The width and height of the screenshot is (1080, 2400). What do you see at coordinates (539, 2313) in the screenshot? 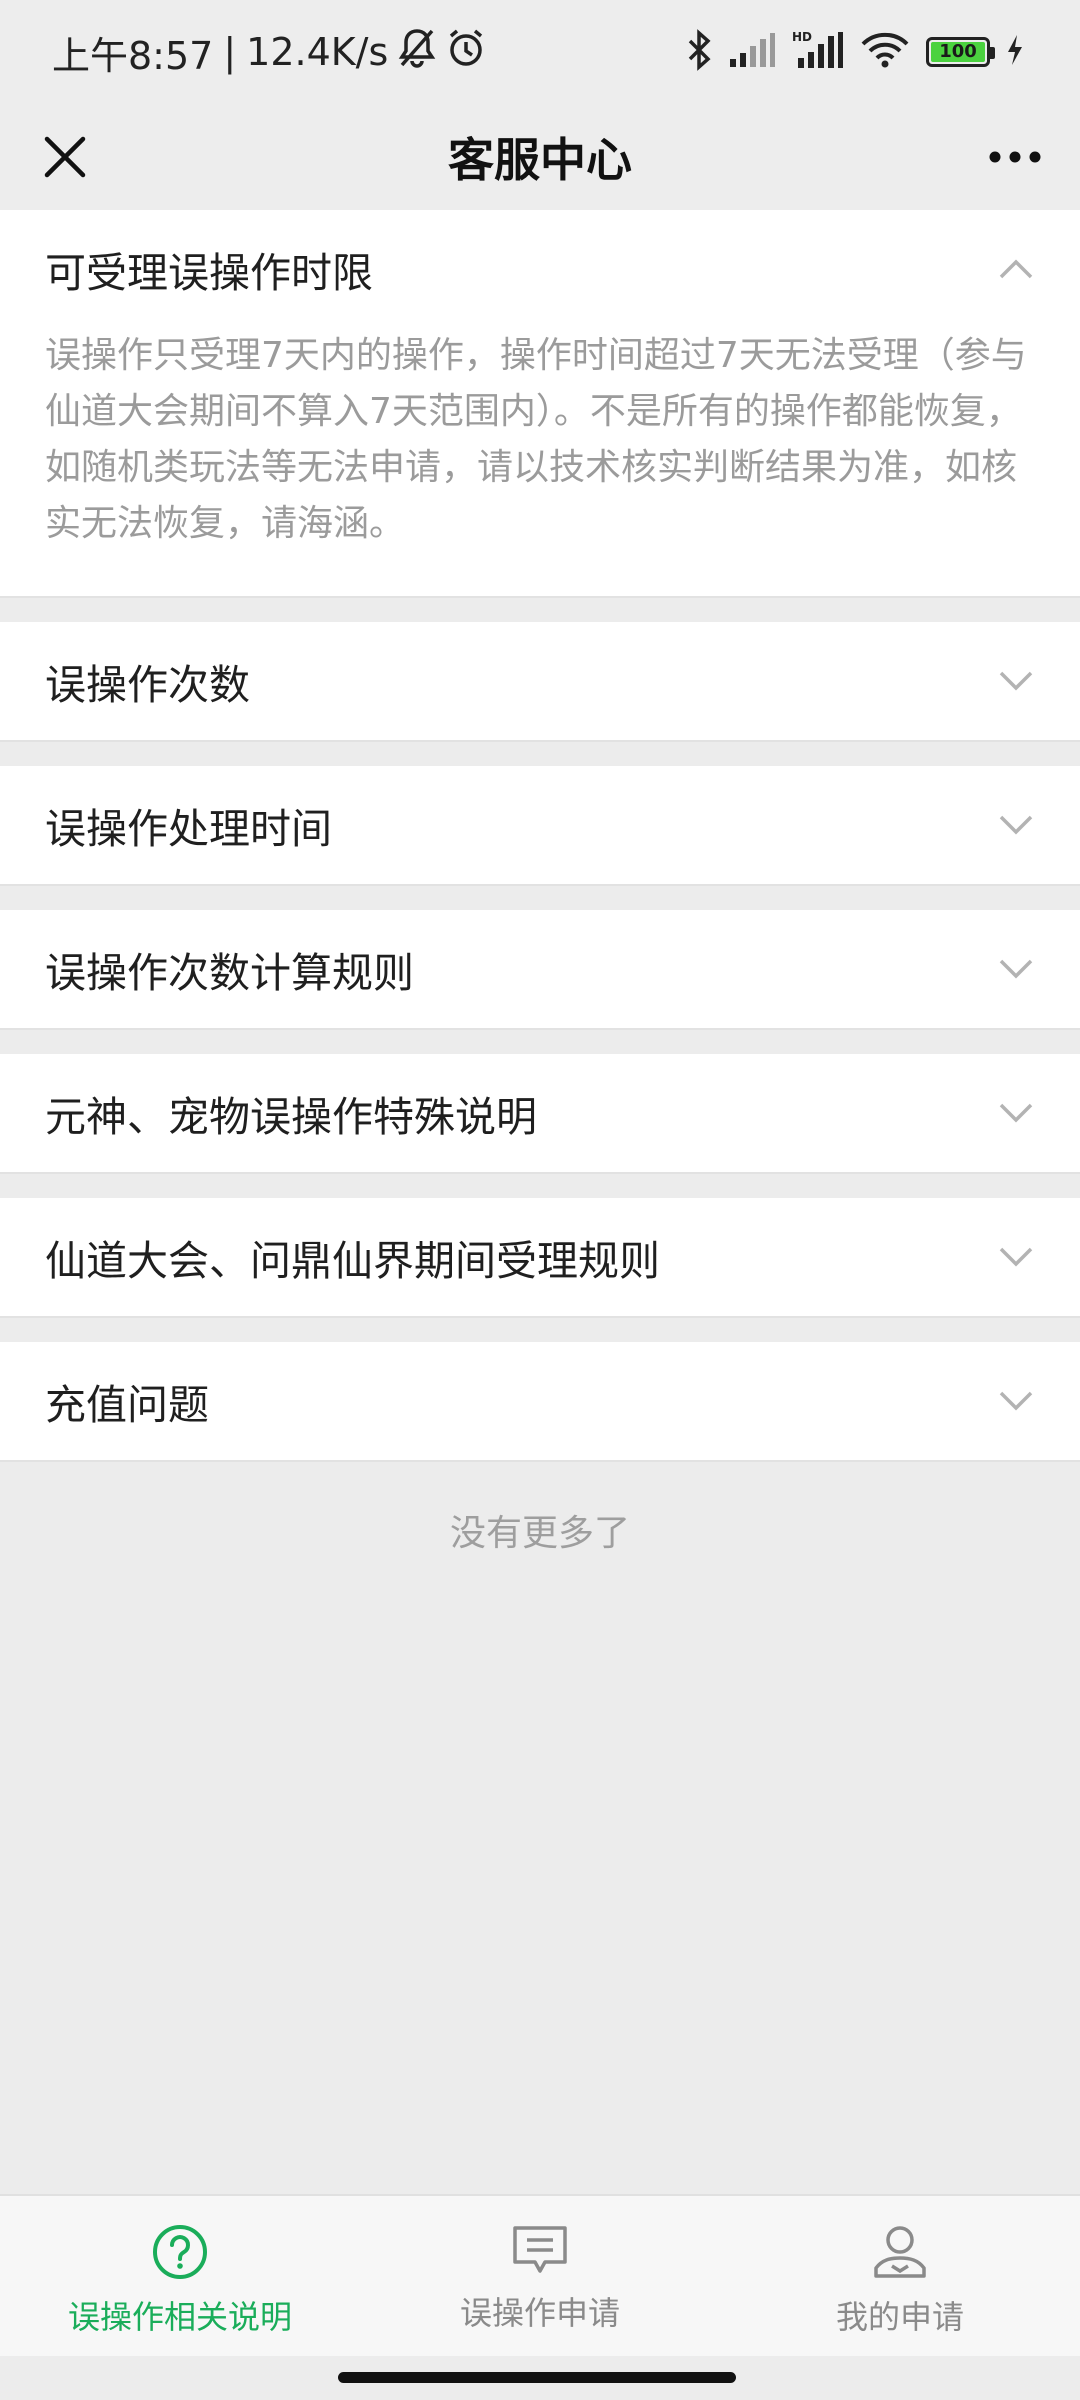
I see `tab-label: 误操作申请` at bounding box center [539, 2313].